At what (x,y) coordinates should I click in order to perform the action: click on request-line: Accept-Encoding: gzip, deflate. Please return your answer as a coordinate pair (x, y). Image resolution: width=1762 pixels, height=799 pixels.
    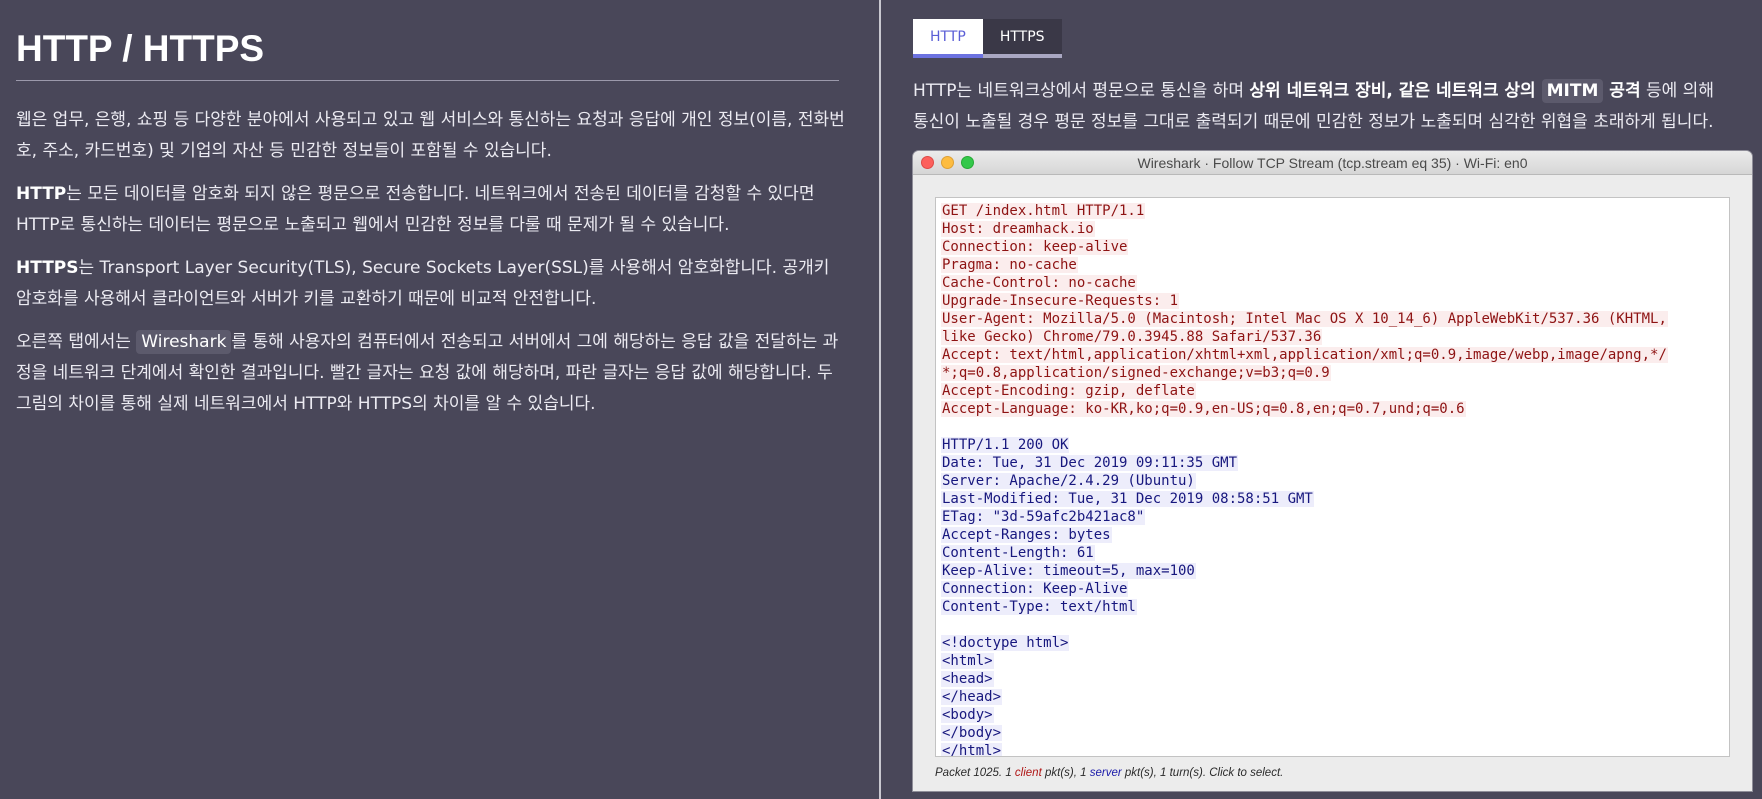
    Looking at the image, I should click on (1332, 391).